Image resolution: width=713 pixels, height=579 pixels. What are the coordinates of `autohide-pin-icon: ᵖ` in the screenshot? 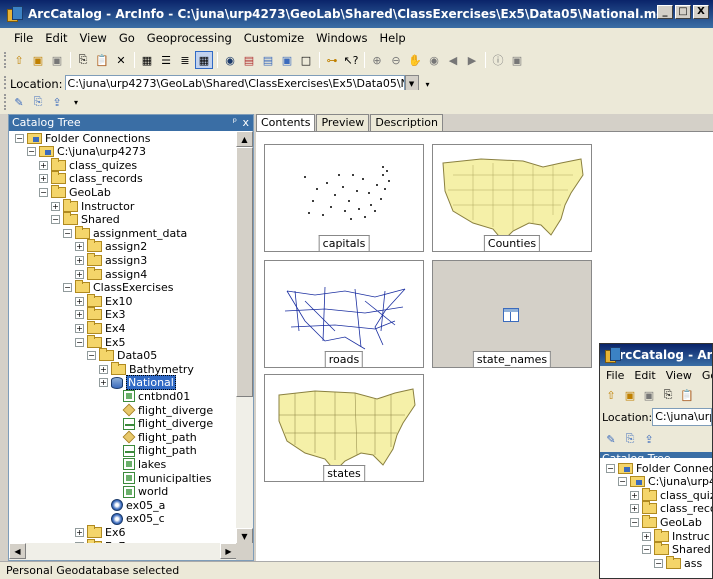 It's located at (235, 123).